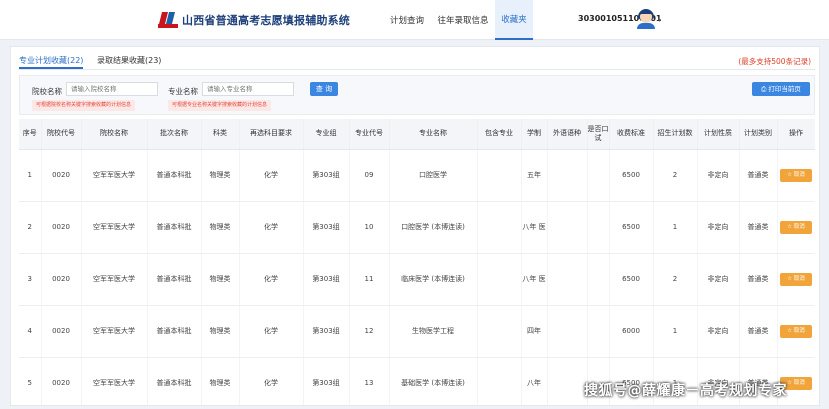  I want to click on avatar-icon, so click(646, 19).